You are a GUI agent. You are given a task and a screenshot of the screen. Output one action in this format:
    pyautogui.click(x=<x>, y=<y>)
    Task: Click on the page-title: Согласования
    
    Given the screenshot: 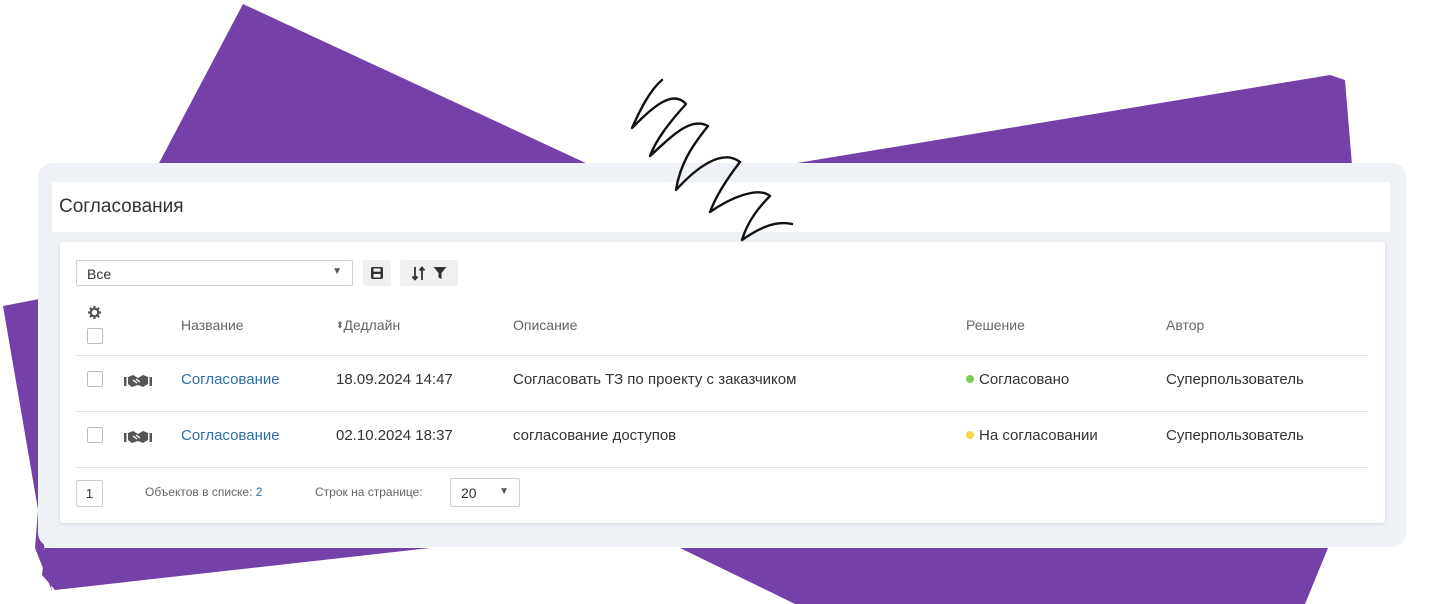 What is the action you would take?
    pyautogui.click(x=121, y=206)
    